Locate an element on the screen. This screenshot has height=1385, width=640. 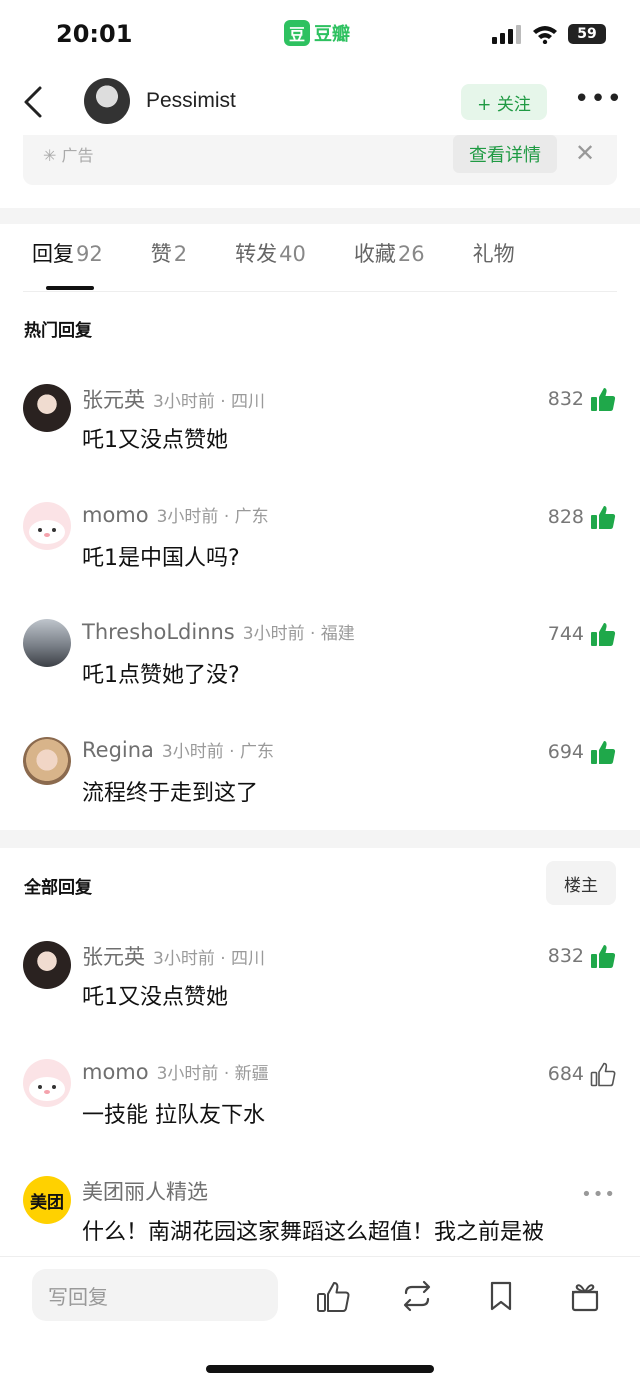
like-button: 694 is located at coordinates (582, 752).